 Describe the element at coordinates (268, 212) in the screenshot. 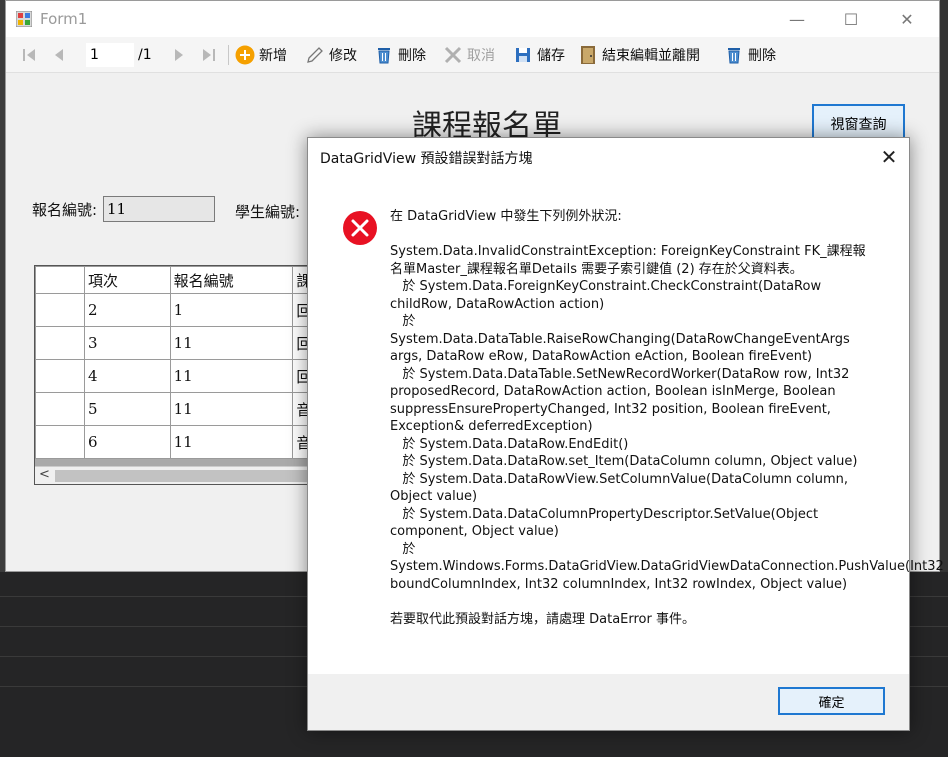

I see `student-number-label: 學生編號:` at that location.